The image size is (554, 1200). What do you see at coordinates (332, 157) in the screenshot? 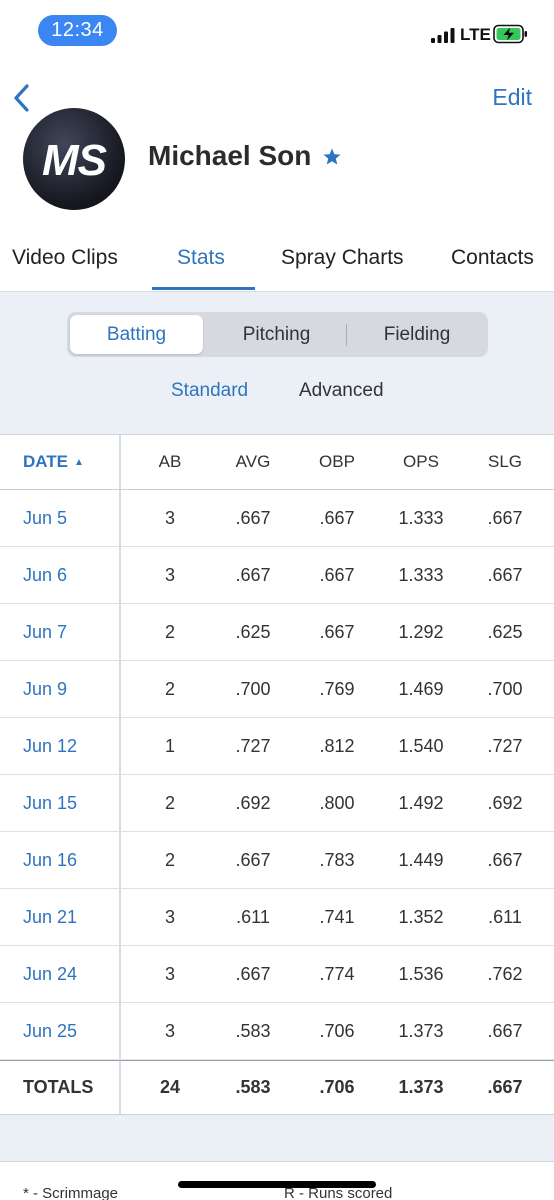
I see `star-icon` at bounding box center [332, 157].